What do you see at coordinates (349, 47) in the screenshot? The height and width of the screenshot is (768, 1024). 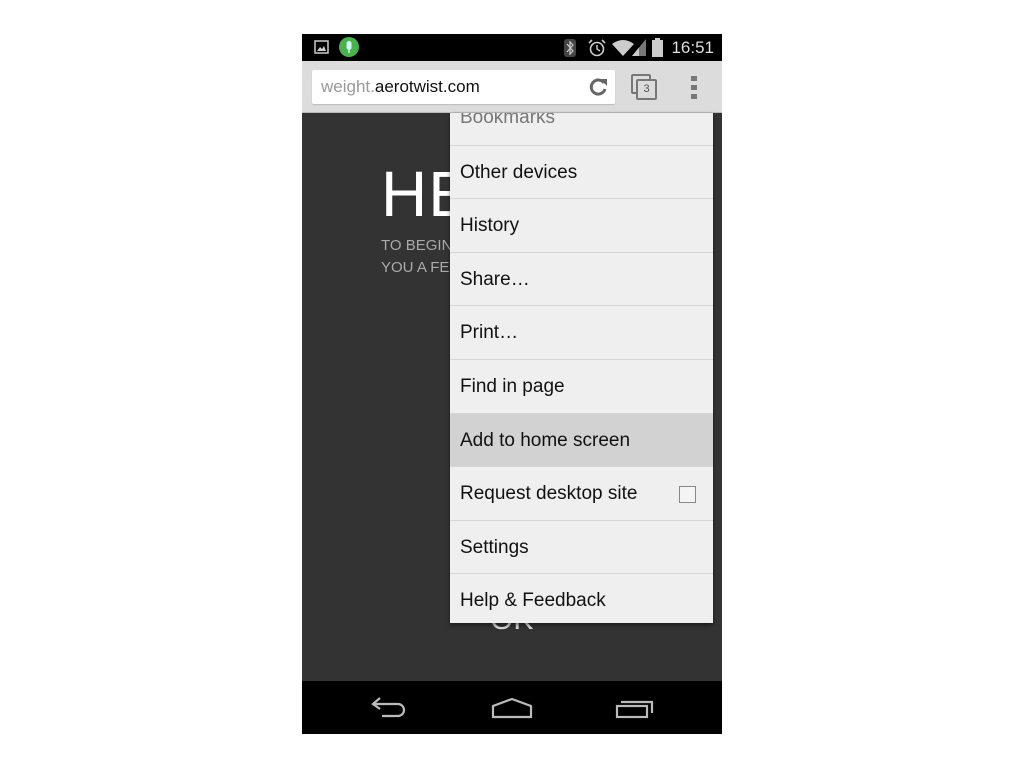 I see `microphone-icon` at bounding box center [349, 47].